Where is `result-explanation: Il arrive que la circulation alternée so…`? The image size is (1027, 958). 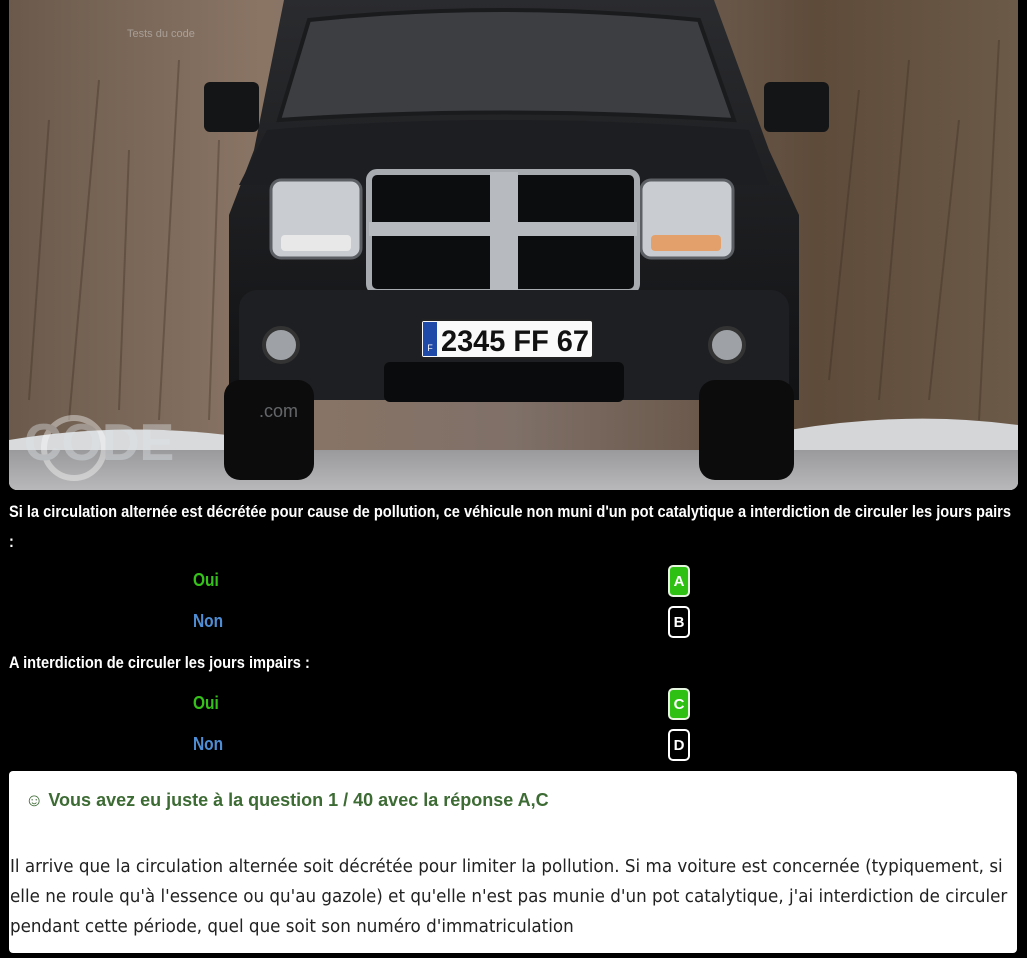
result-explanation: Il arrive que la circulation alternée so… is located at coordinates (509, 896).